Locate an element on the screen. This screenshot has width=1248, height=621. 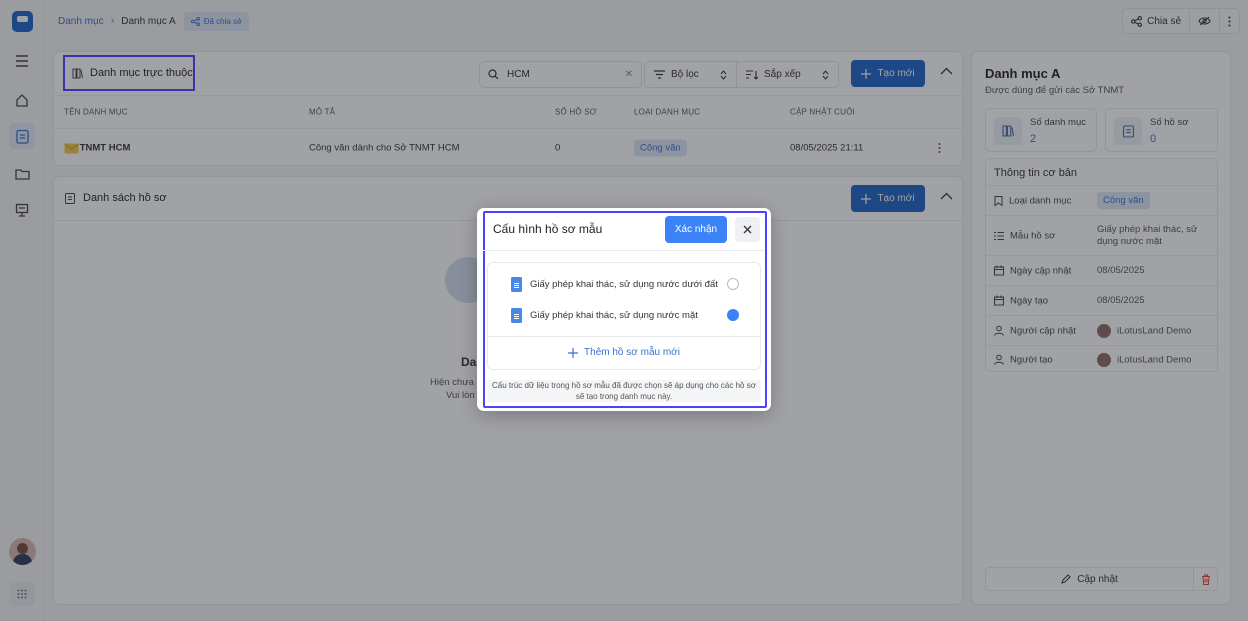
close-icon is located at coordinates (747, 229).